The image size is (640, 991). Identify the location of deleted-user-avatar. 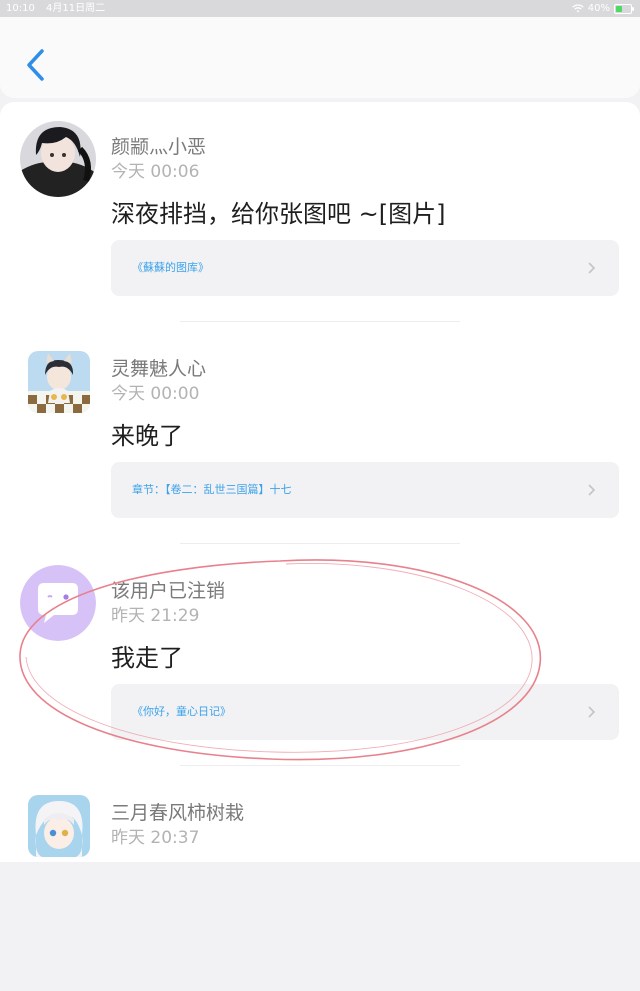
(58, 603).